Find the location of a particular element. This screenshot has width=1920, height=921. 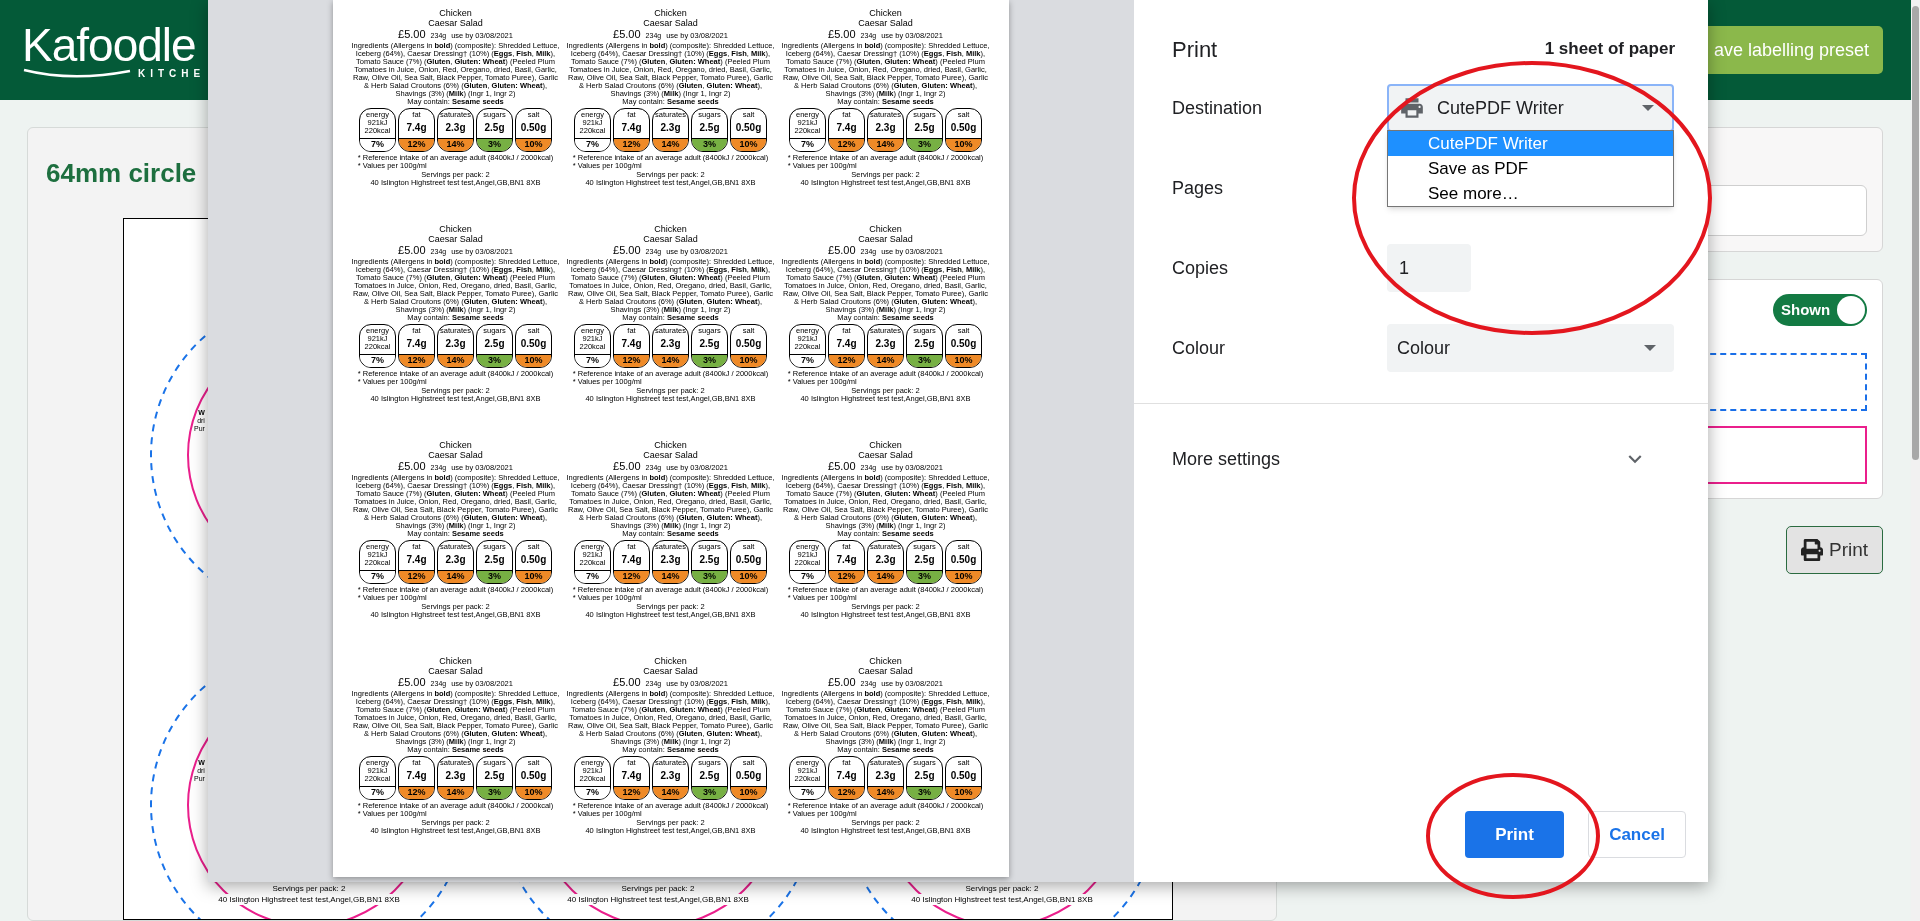

copies-input: 1 is located at coordinates (1429, 268).